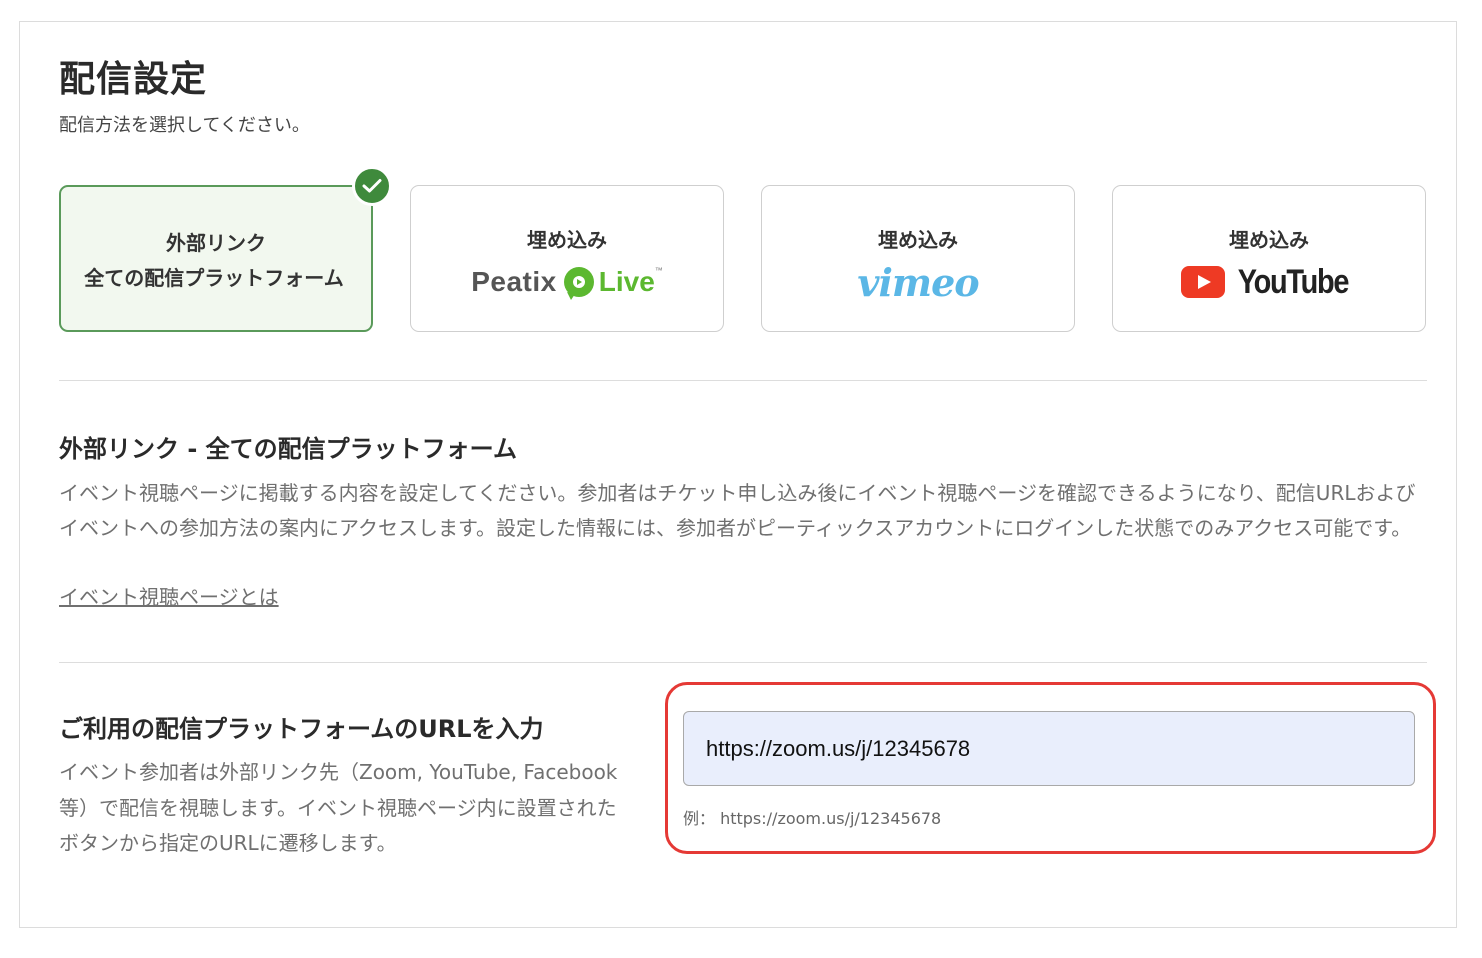  Describe the element at coordinates (216, 243) in the screenshot. I see `option-label: 外部リンク` at that location.